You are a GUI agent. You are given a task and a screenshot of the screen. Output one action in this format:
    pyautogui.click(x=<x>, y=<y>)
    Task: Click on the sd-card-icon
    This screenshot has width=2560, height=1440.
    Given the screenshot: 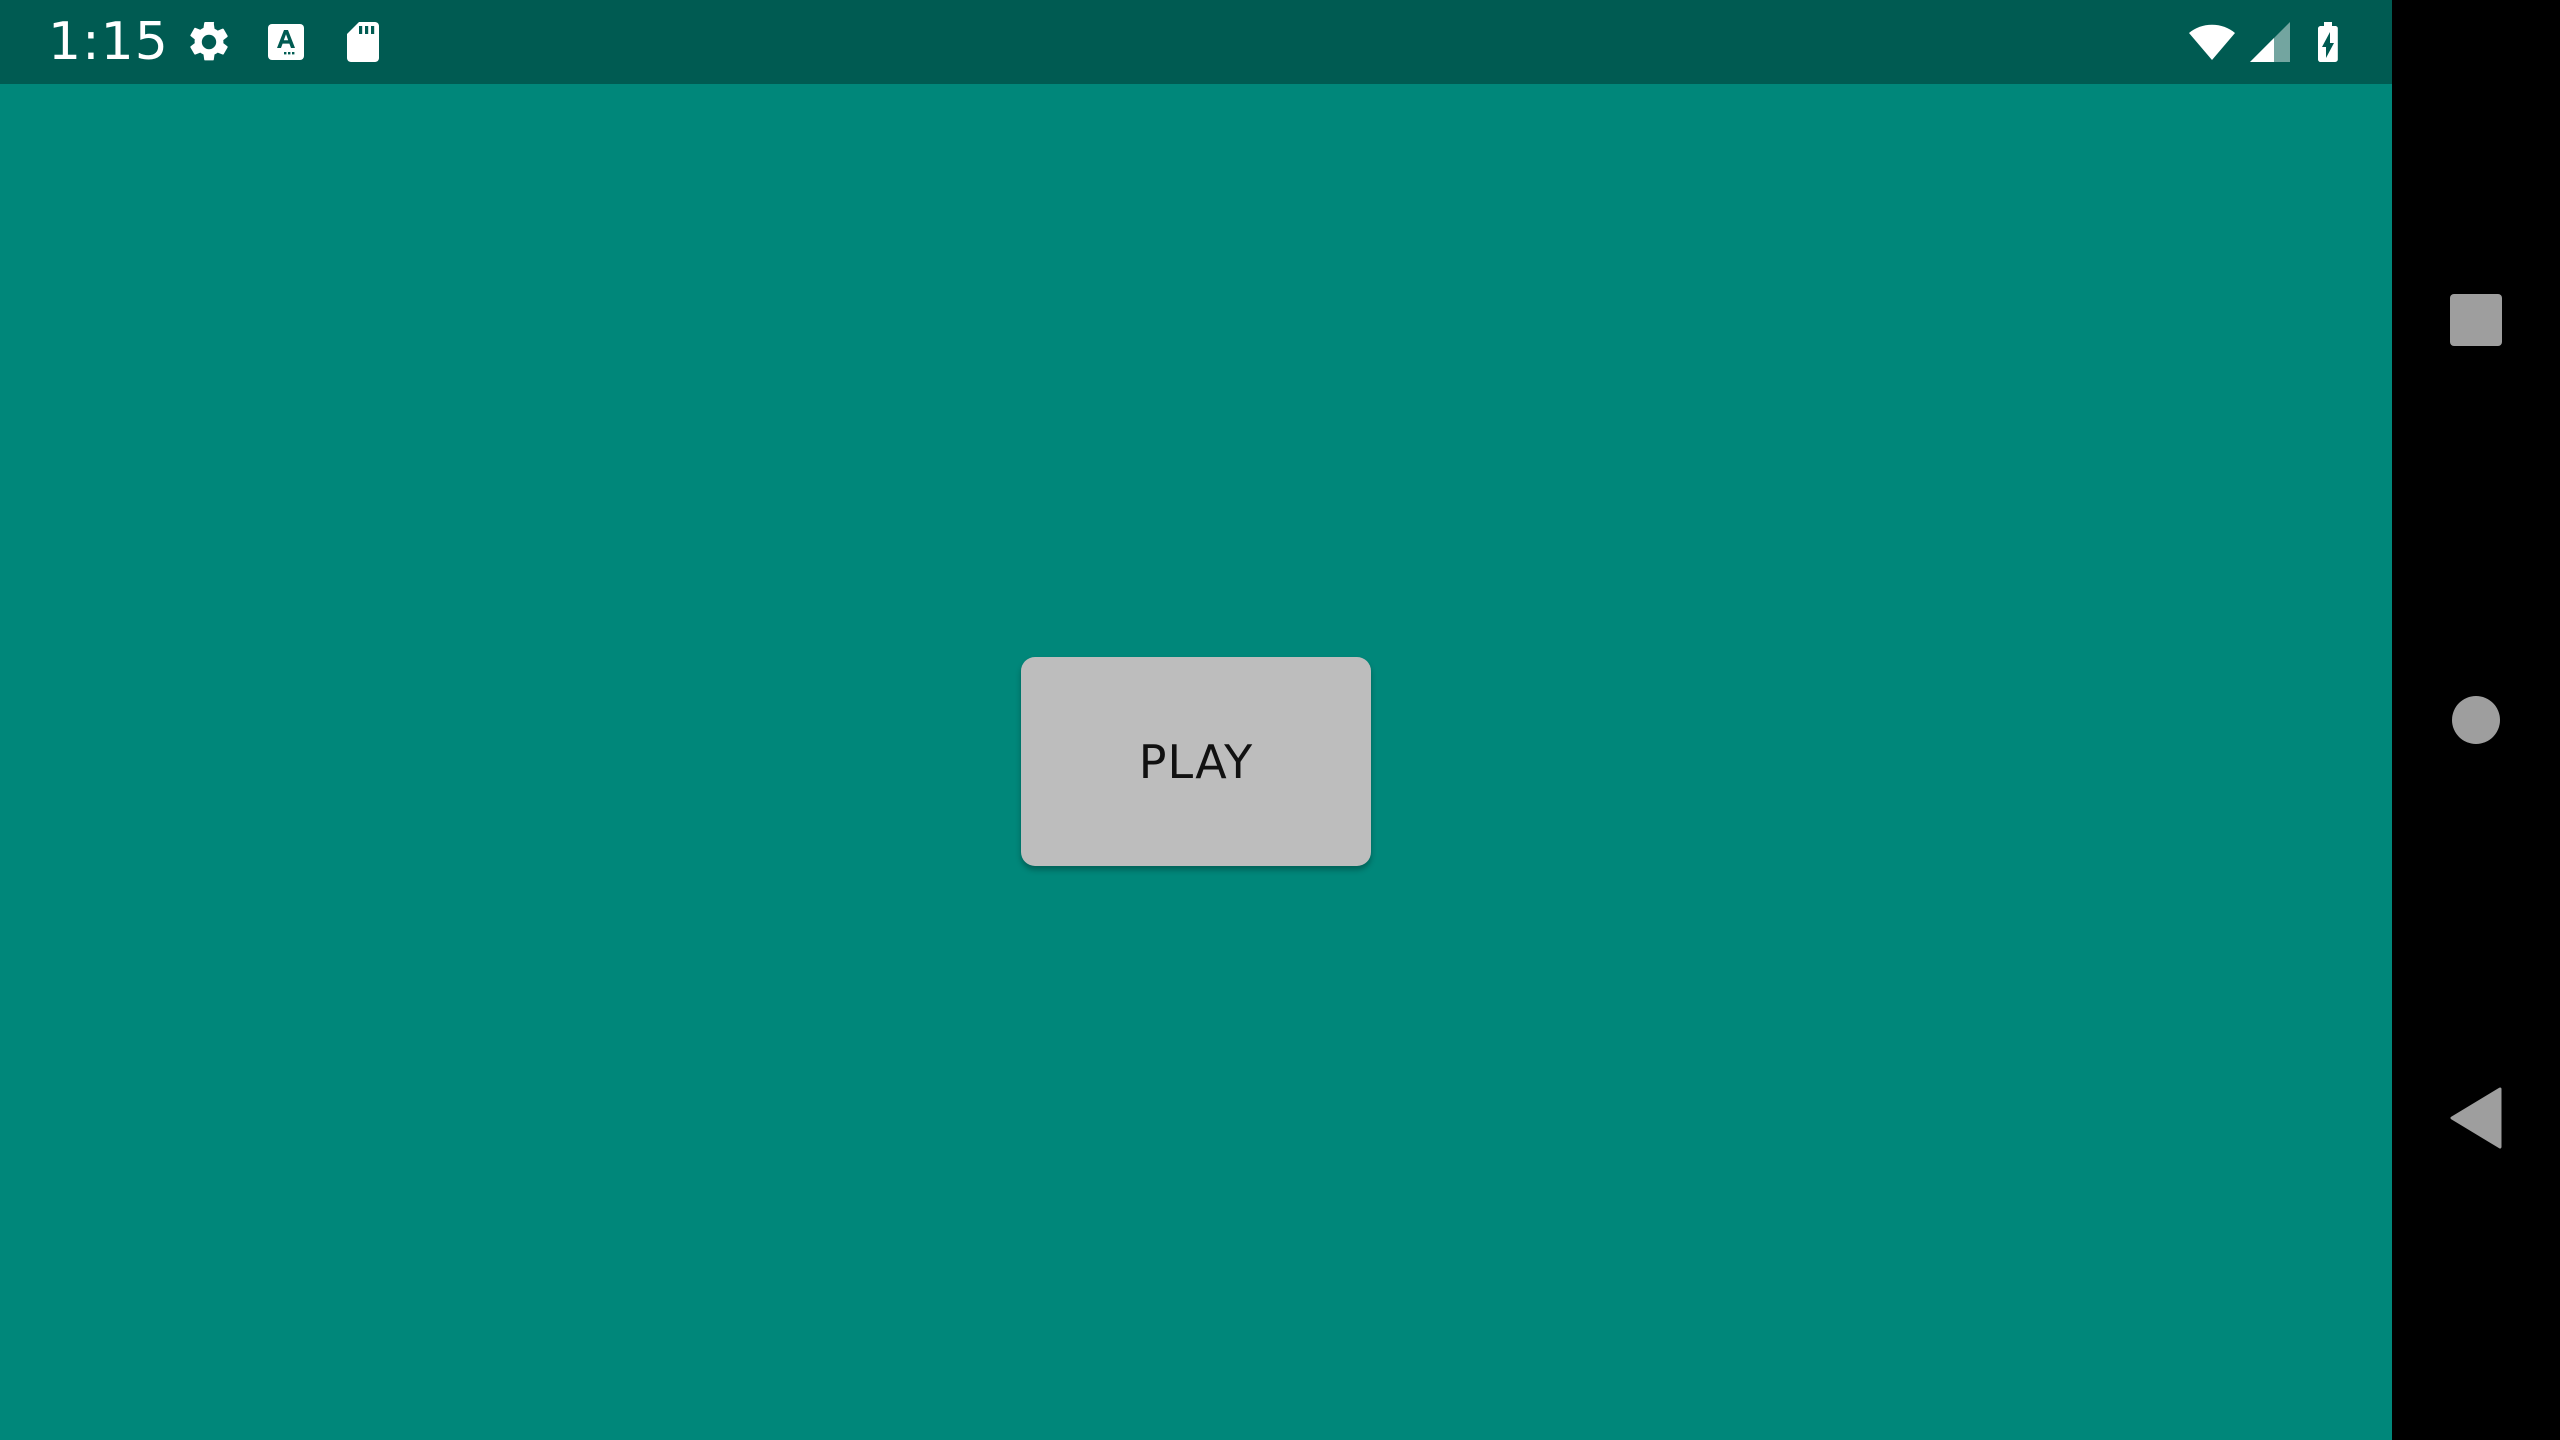 What is the action you would take?
    pyautogui.click(x=363, y=42)
    